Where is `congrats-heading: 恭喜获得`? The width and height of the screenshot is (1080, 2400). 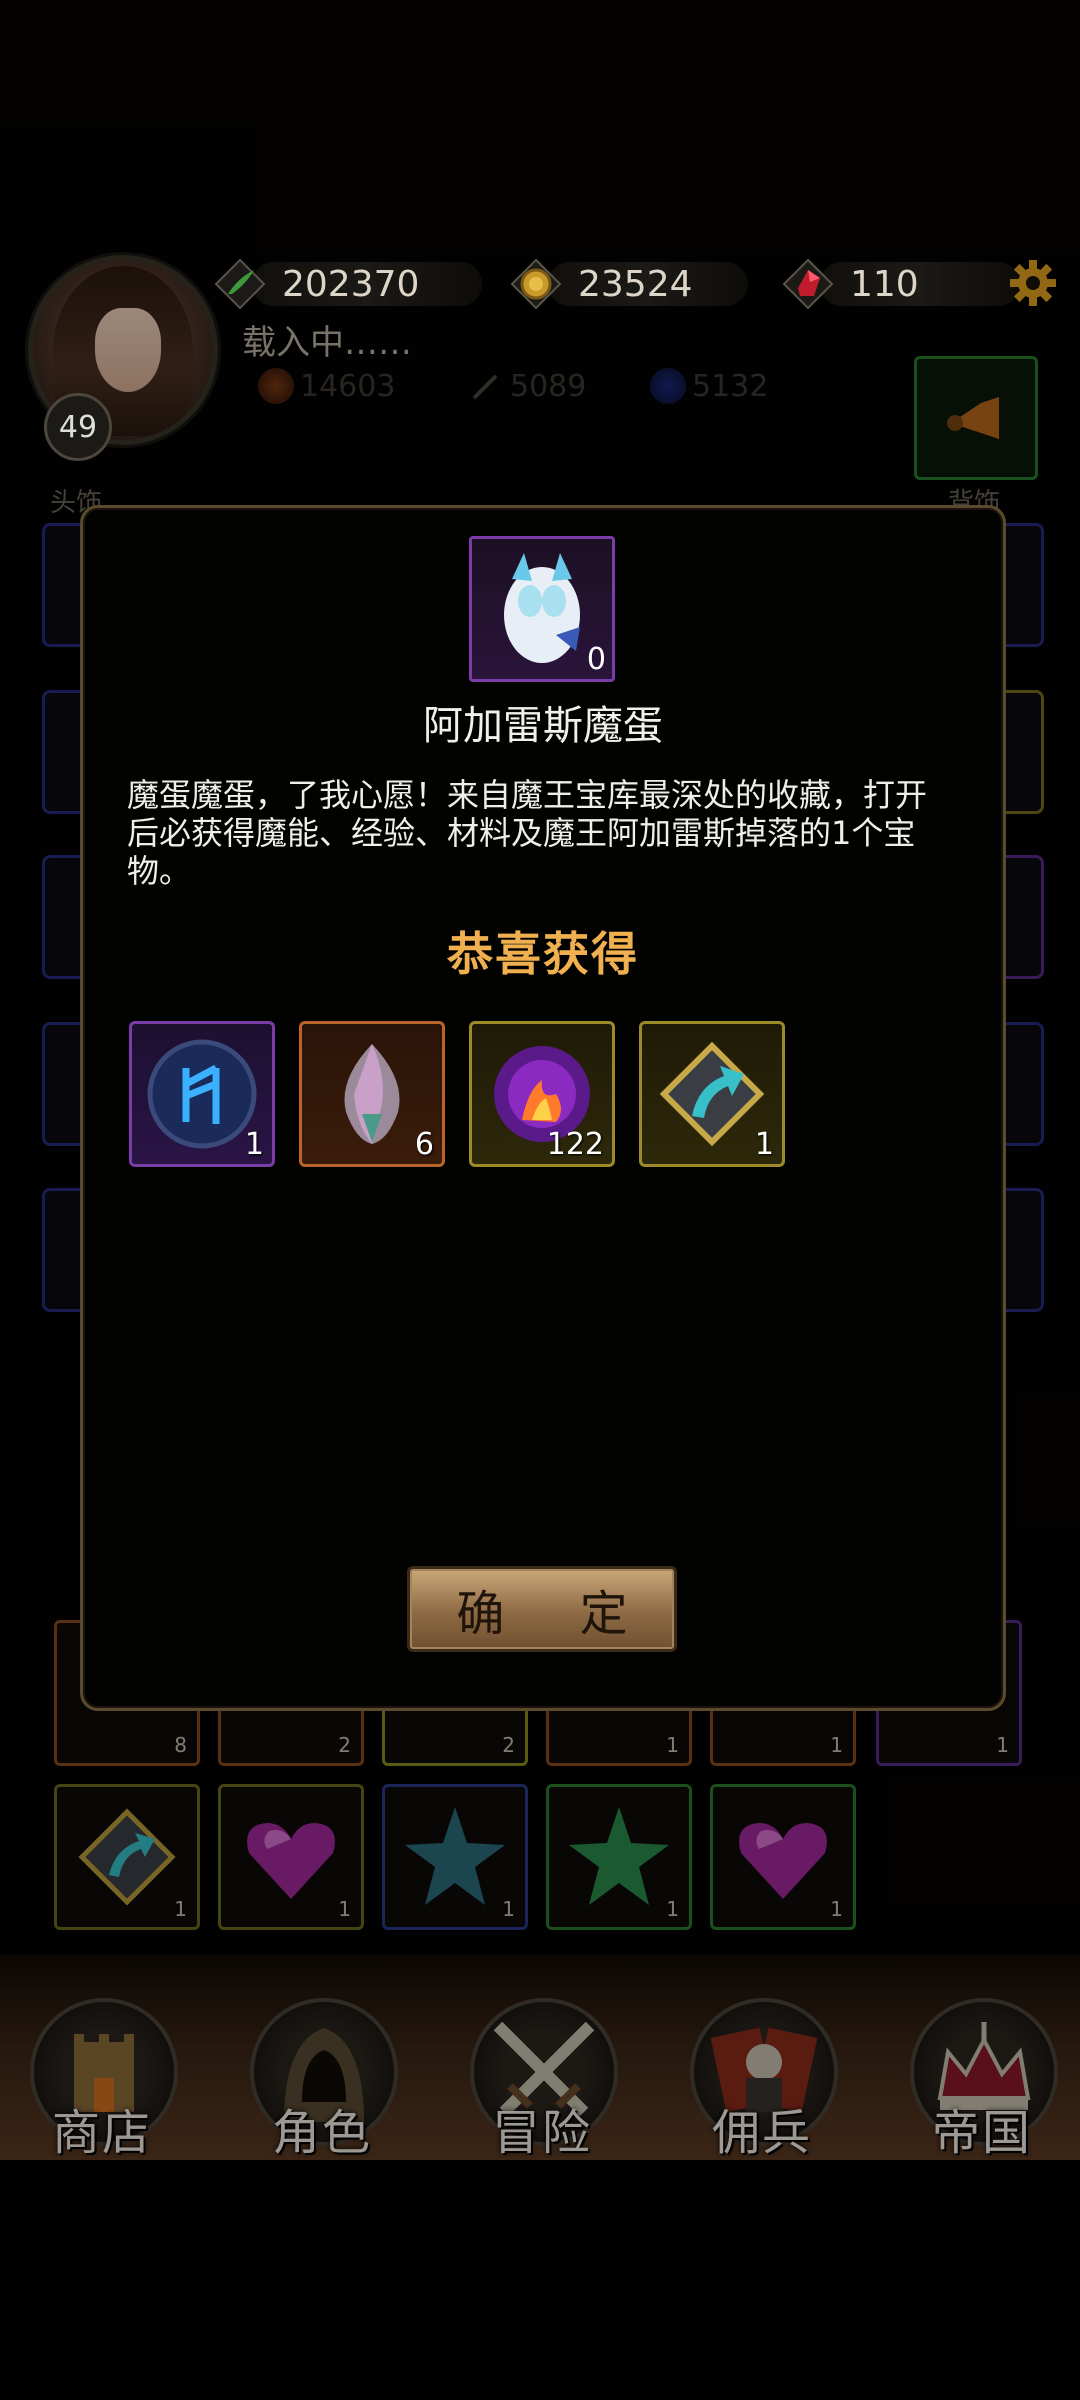 congrats-heading: 恭喜获得 is located at coordinates (543, 954).